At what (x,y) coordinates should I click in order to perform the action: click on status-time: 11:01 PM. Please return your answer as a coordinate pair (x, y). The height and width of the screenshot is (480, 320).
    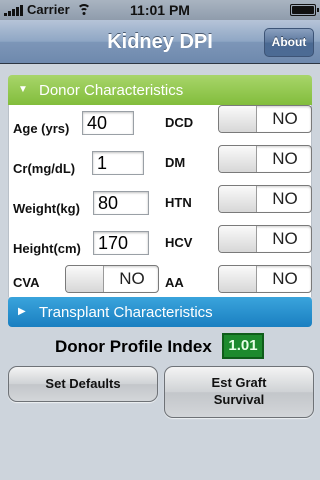
    Looking at the image, I should click on (160, 10).